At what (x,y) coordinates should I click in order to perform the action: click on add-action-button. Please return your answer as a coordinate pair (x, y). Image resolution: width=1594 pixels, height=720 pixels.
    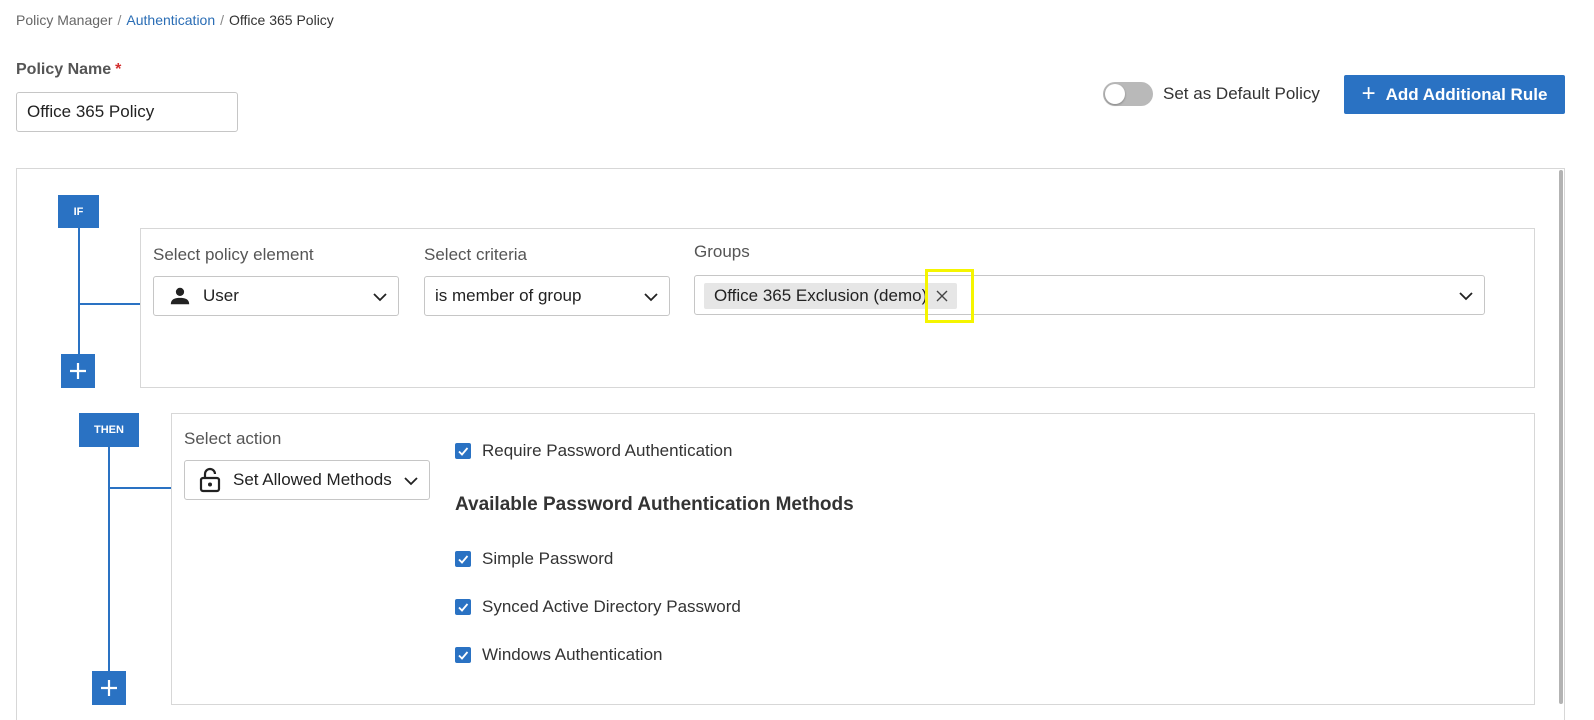
    Looking at the image, I should click on (109, 688).